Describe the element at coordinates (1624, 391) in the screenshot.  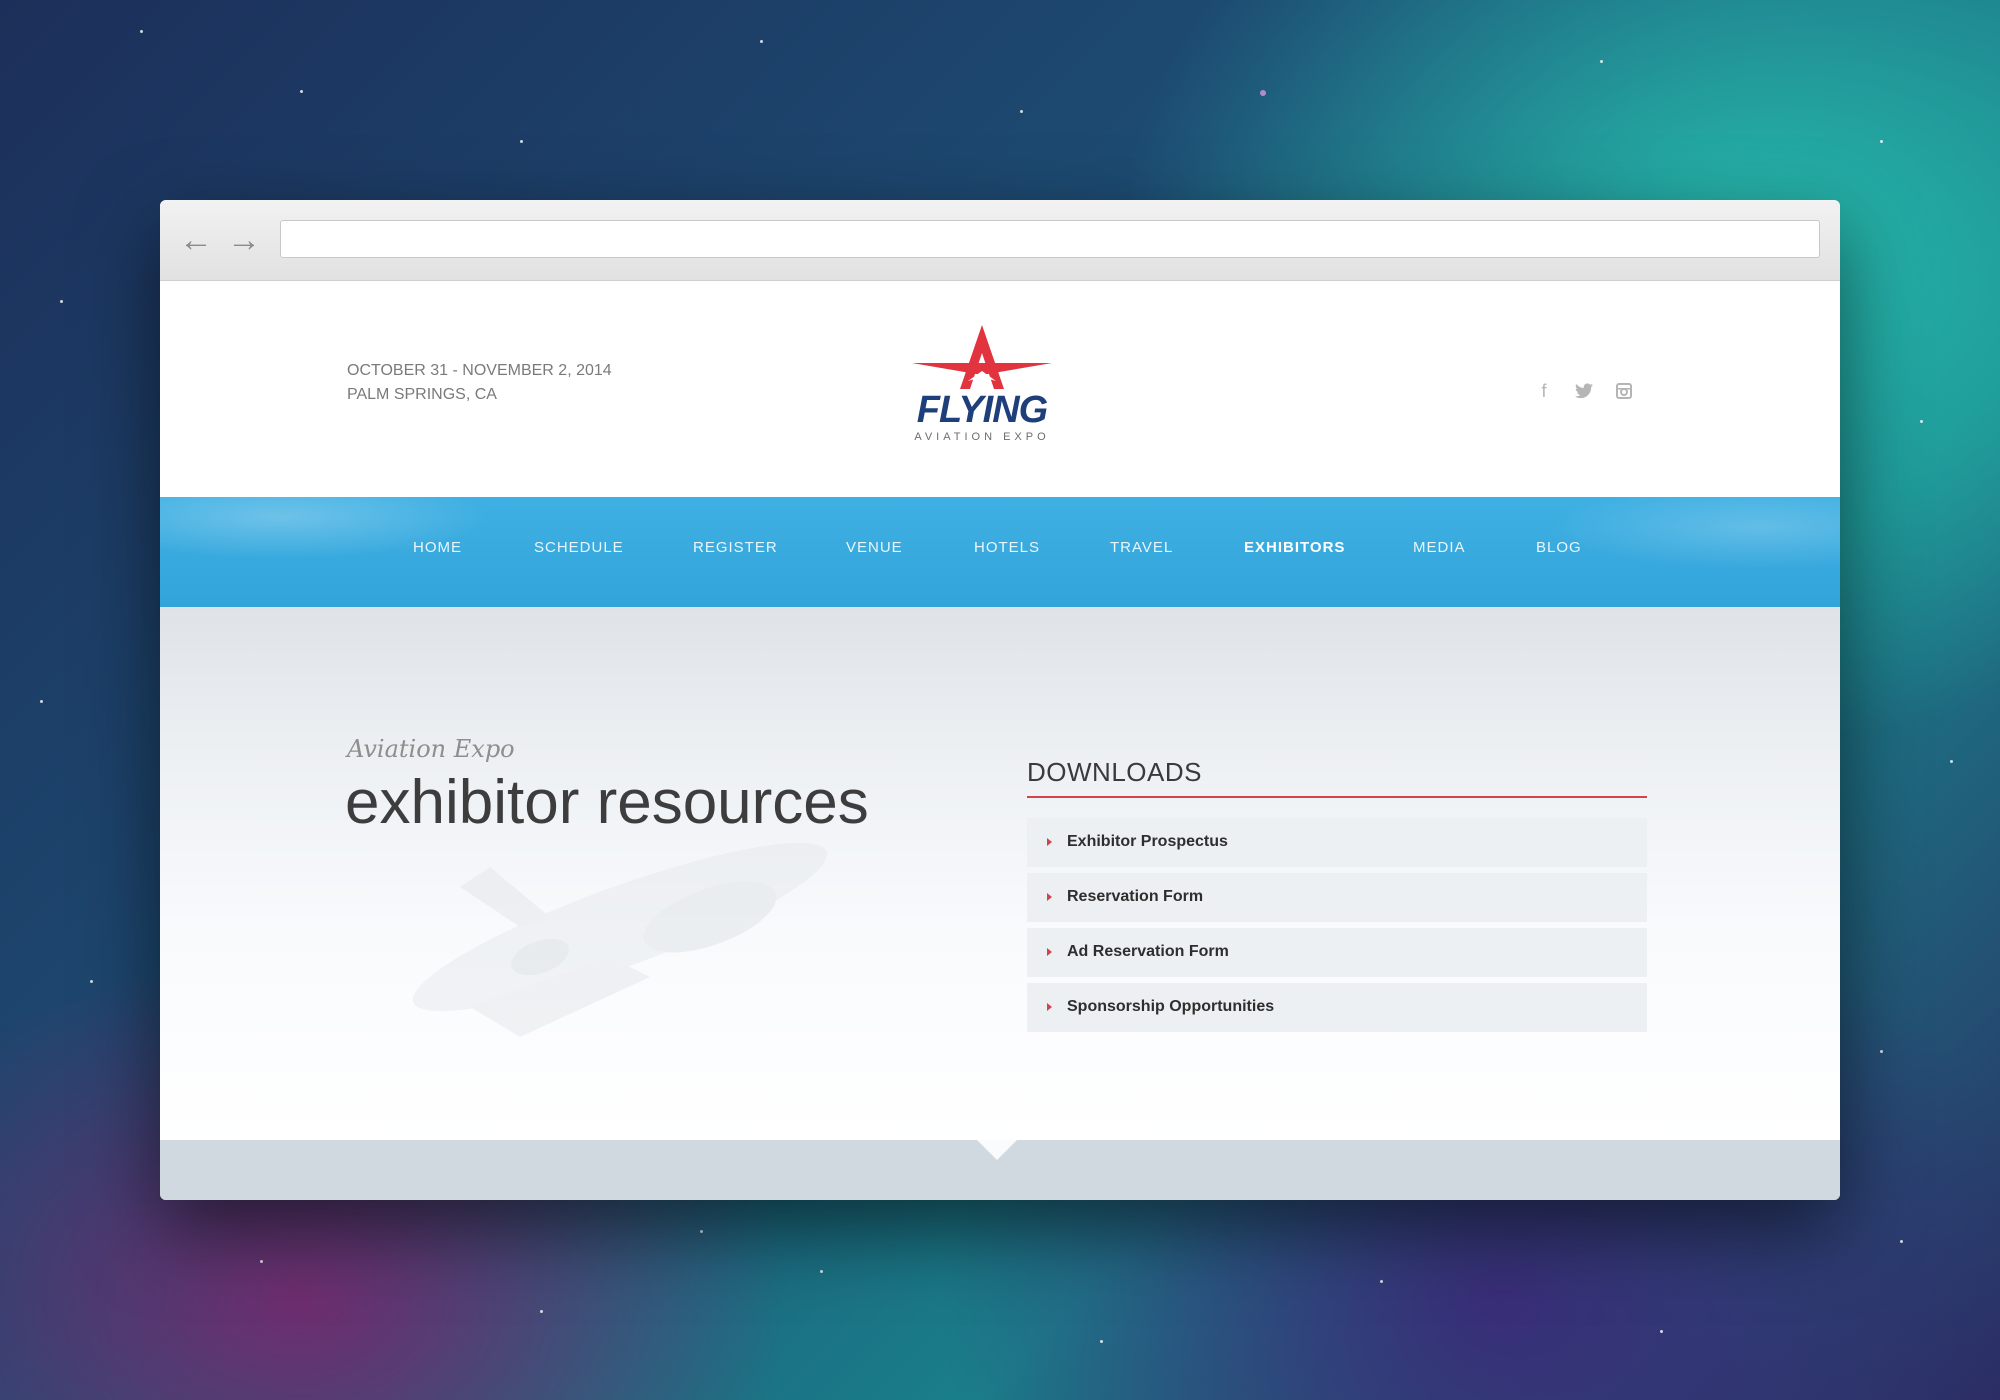
I see `instagram-icon` at that location.